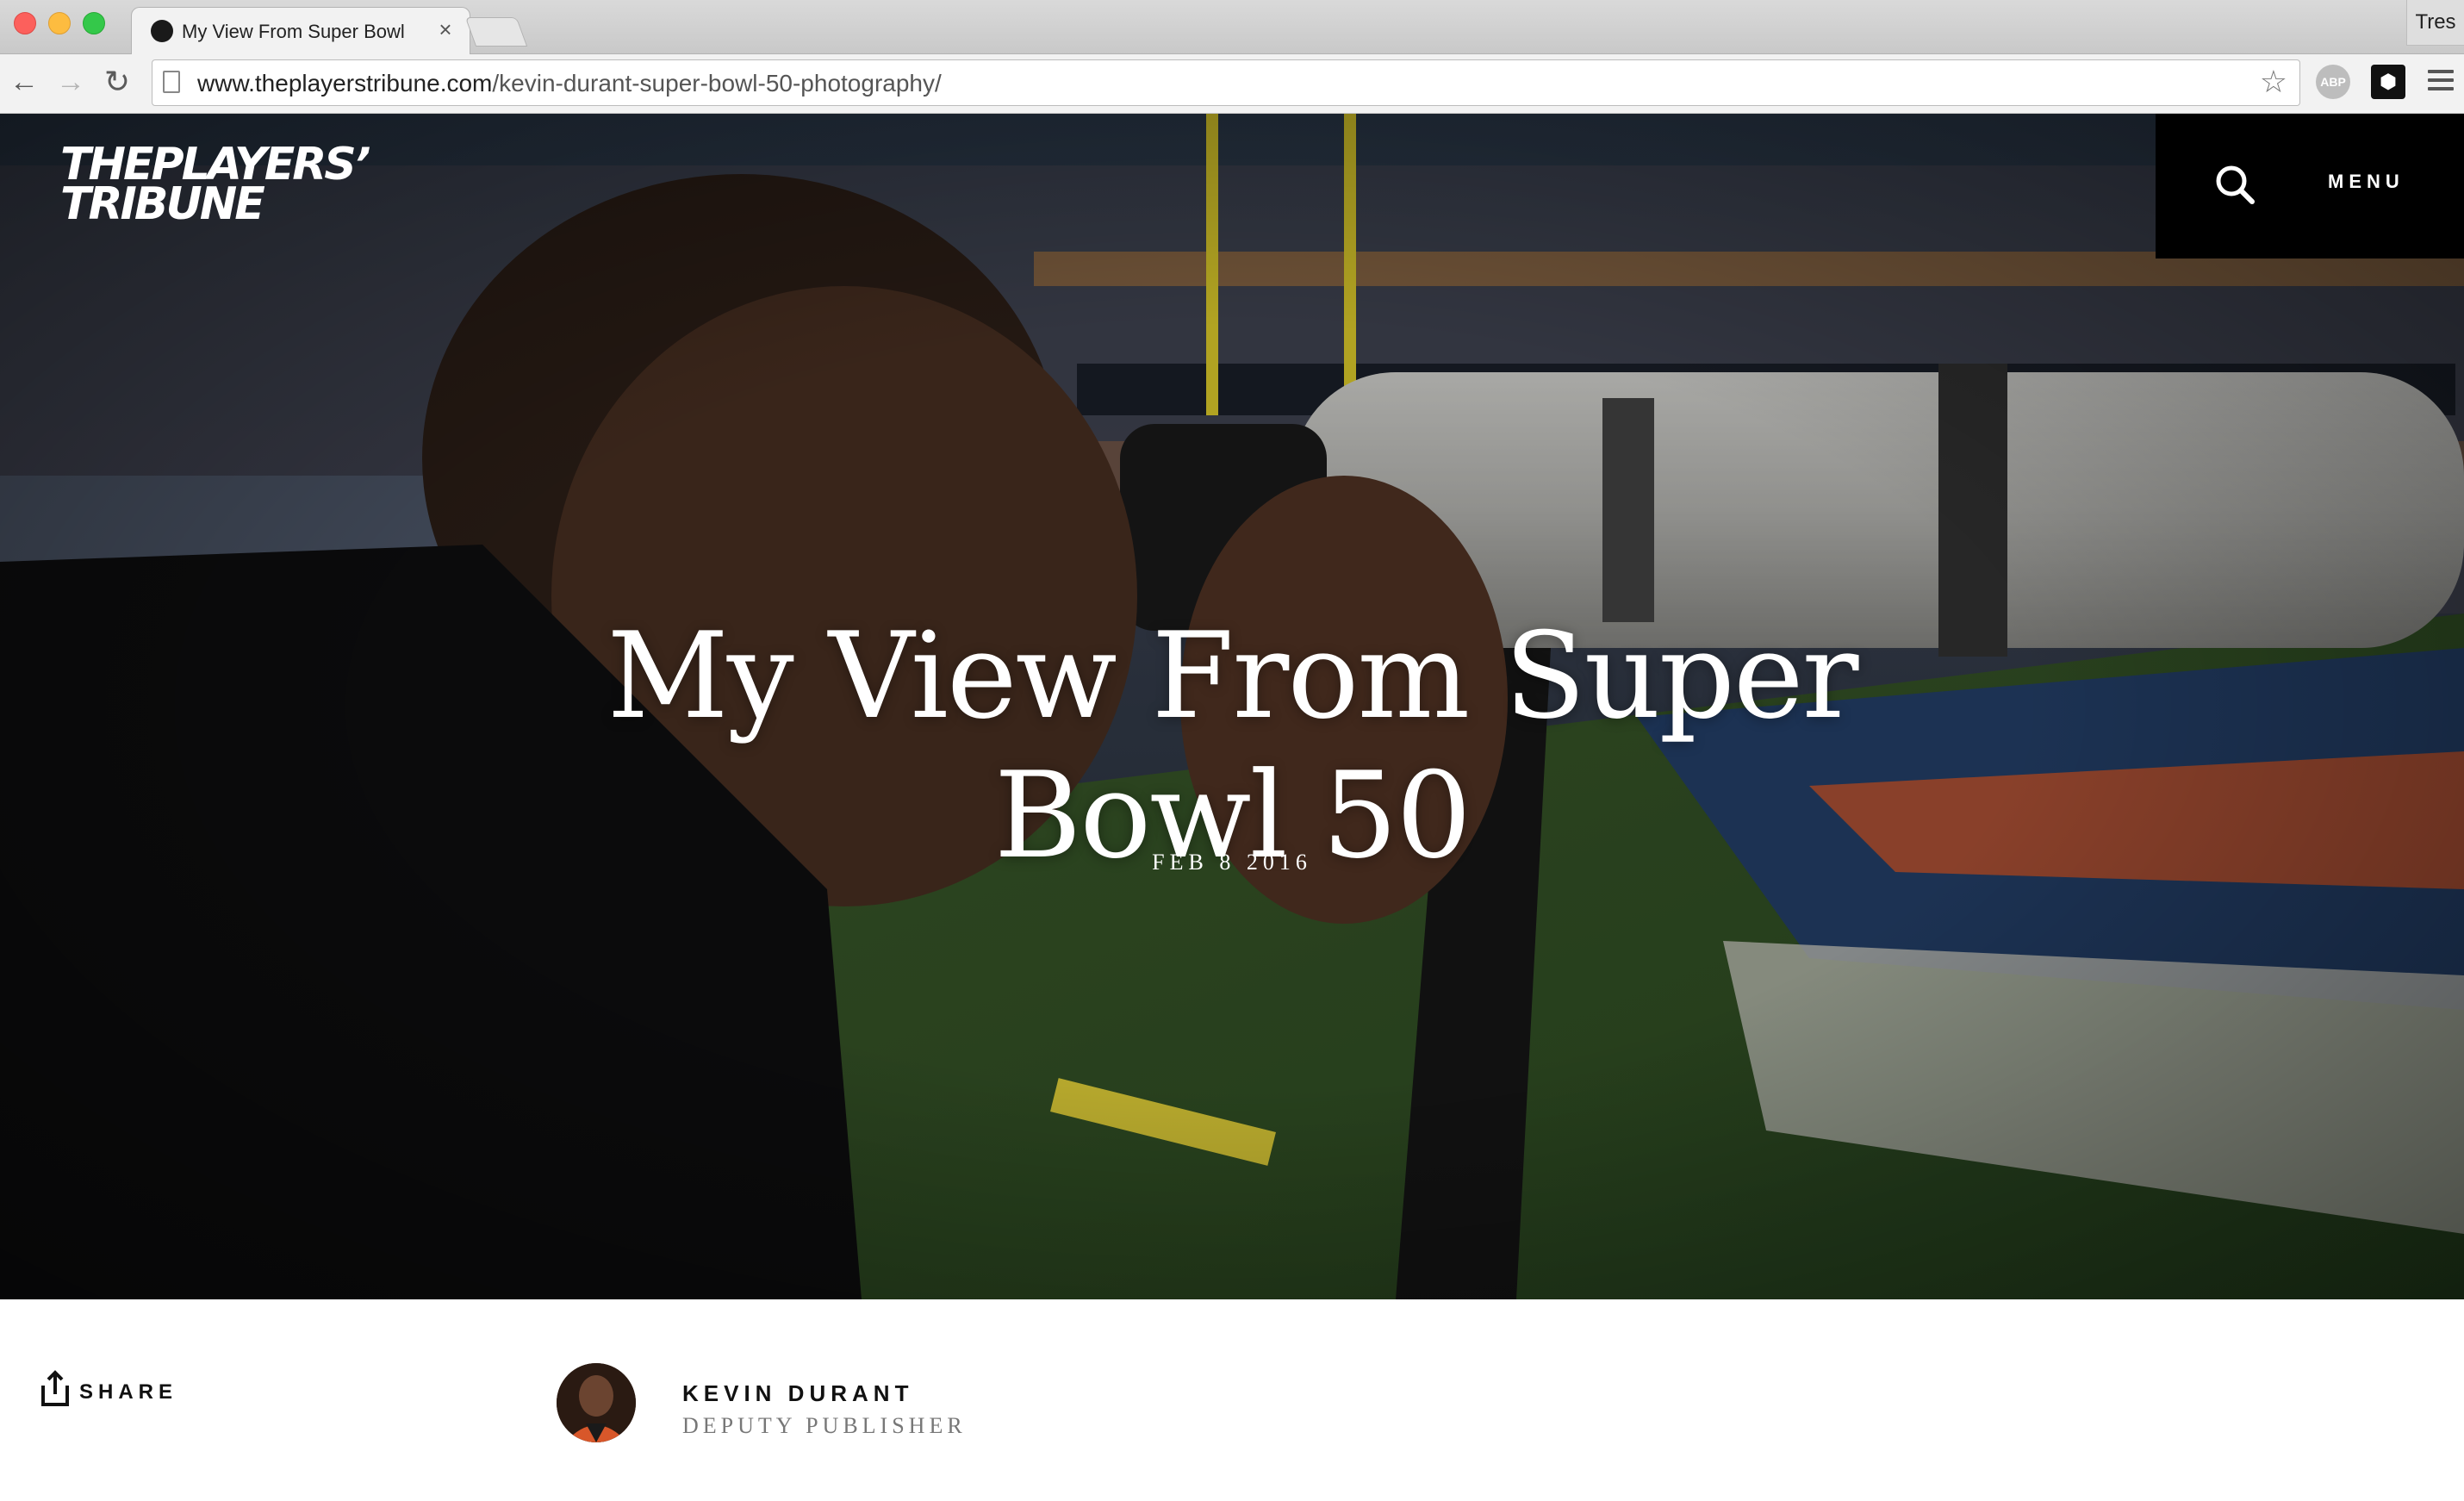 This screenshot has height=1501, width=2464. Describe the element at coordinates (294, 31) in the screenshot. I see `tab-title: My View From Super Bowl` at that location.